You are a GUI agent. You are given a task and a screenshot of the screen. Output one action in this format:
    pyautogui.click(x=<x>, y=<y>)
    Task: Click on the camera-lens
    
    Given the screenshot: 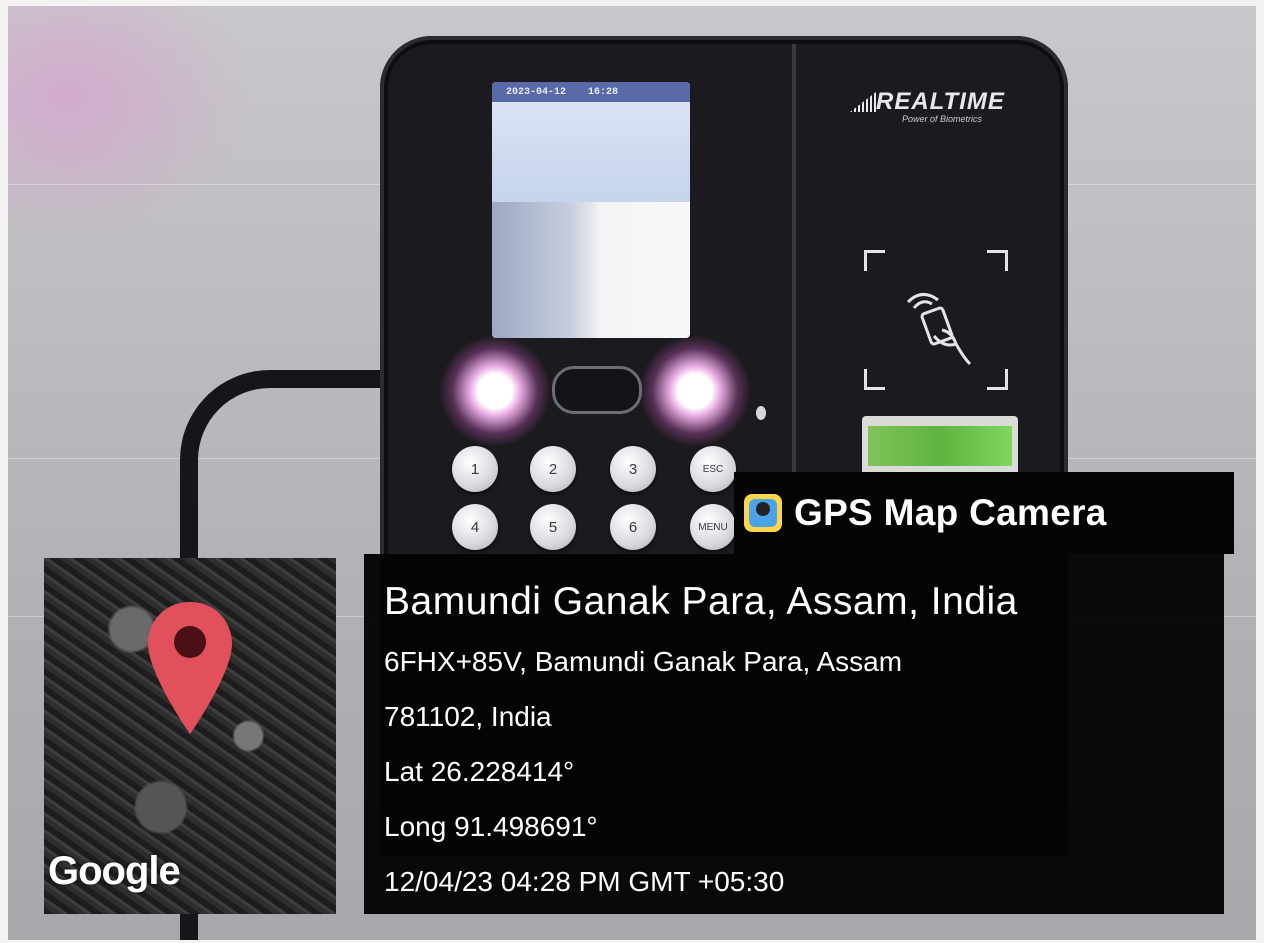 What is the action you would take?
    pyautogui.click(x=597, y=390)
    